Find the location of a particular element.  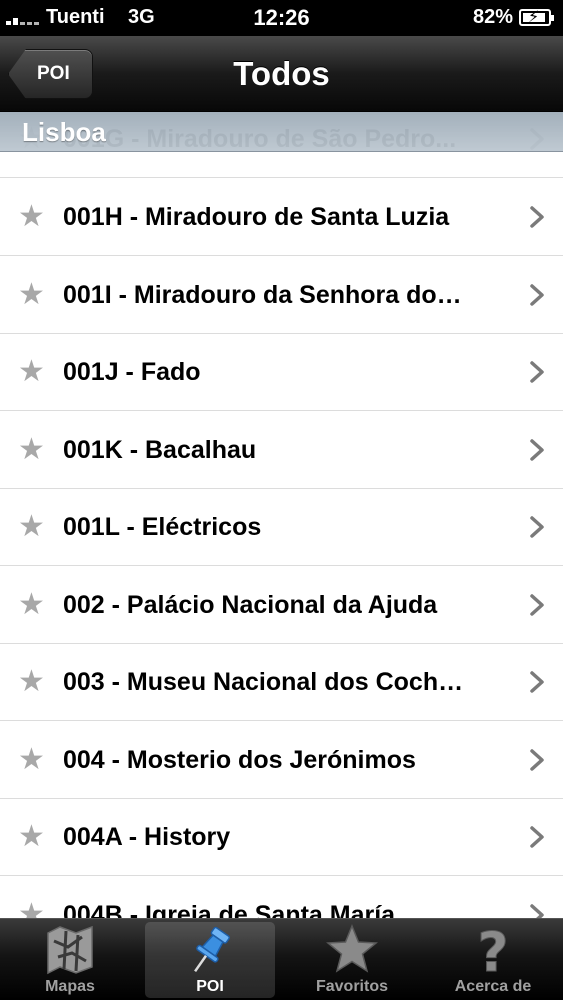

tab-mapas: Mapas is located at coordinates (70, 959).